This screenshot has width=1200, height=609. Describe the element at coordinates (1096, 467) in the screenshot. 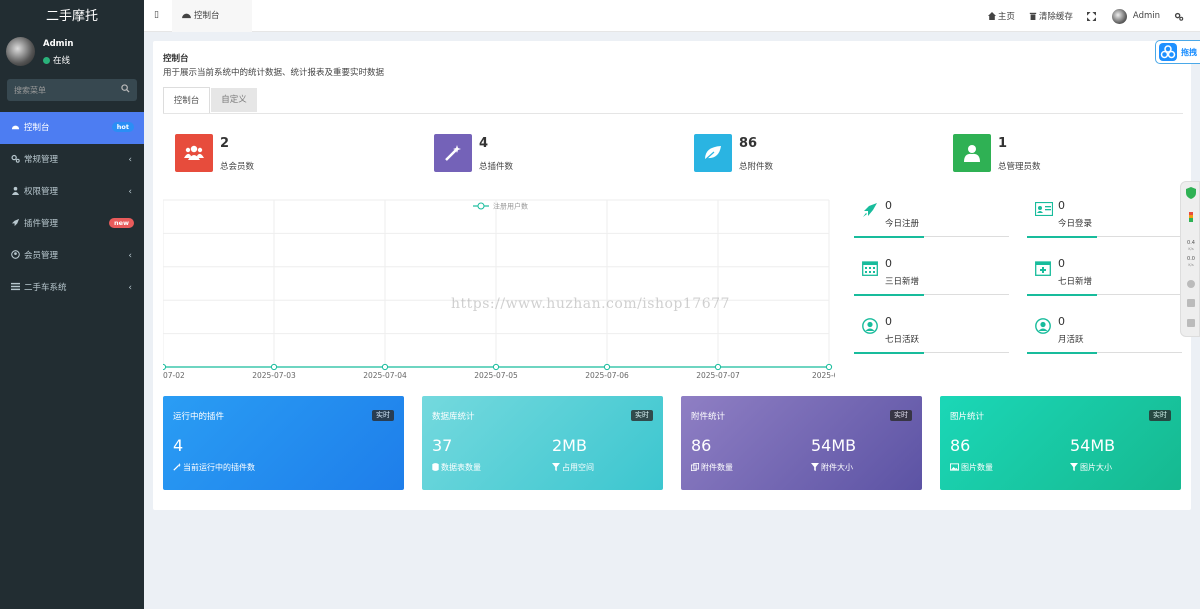

I see `card-sub-label: 图片大小` at that location.